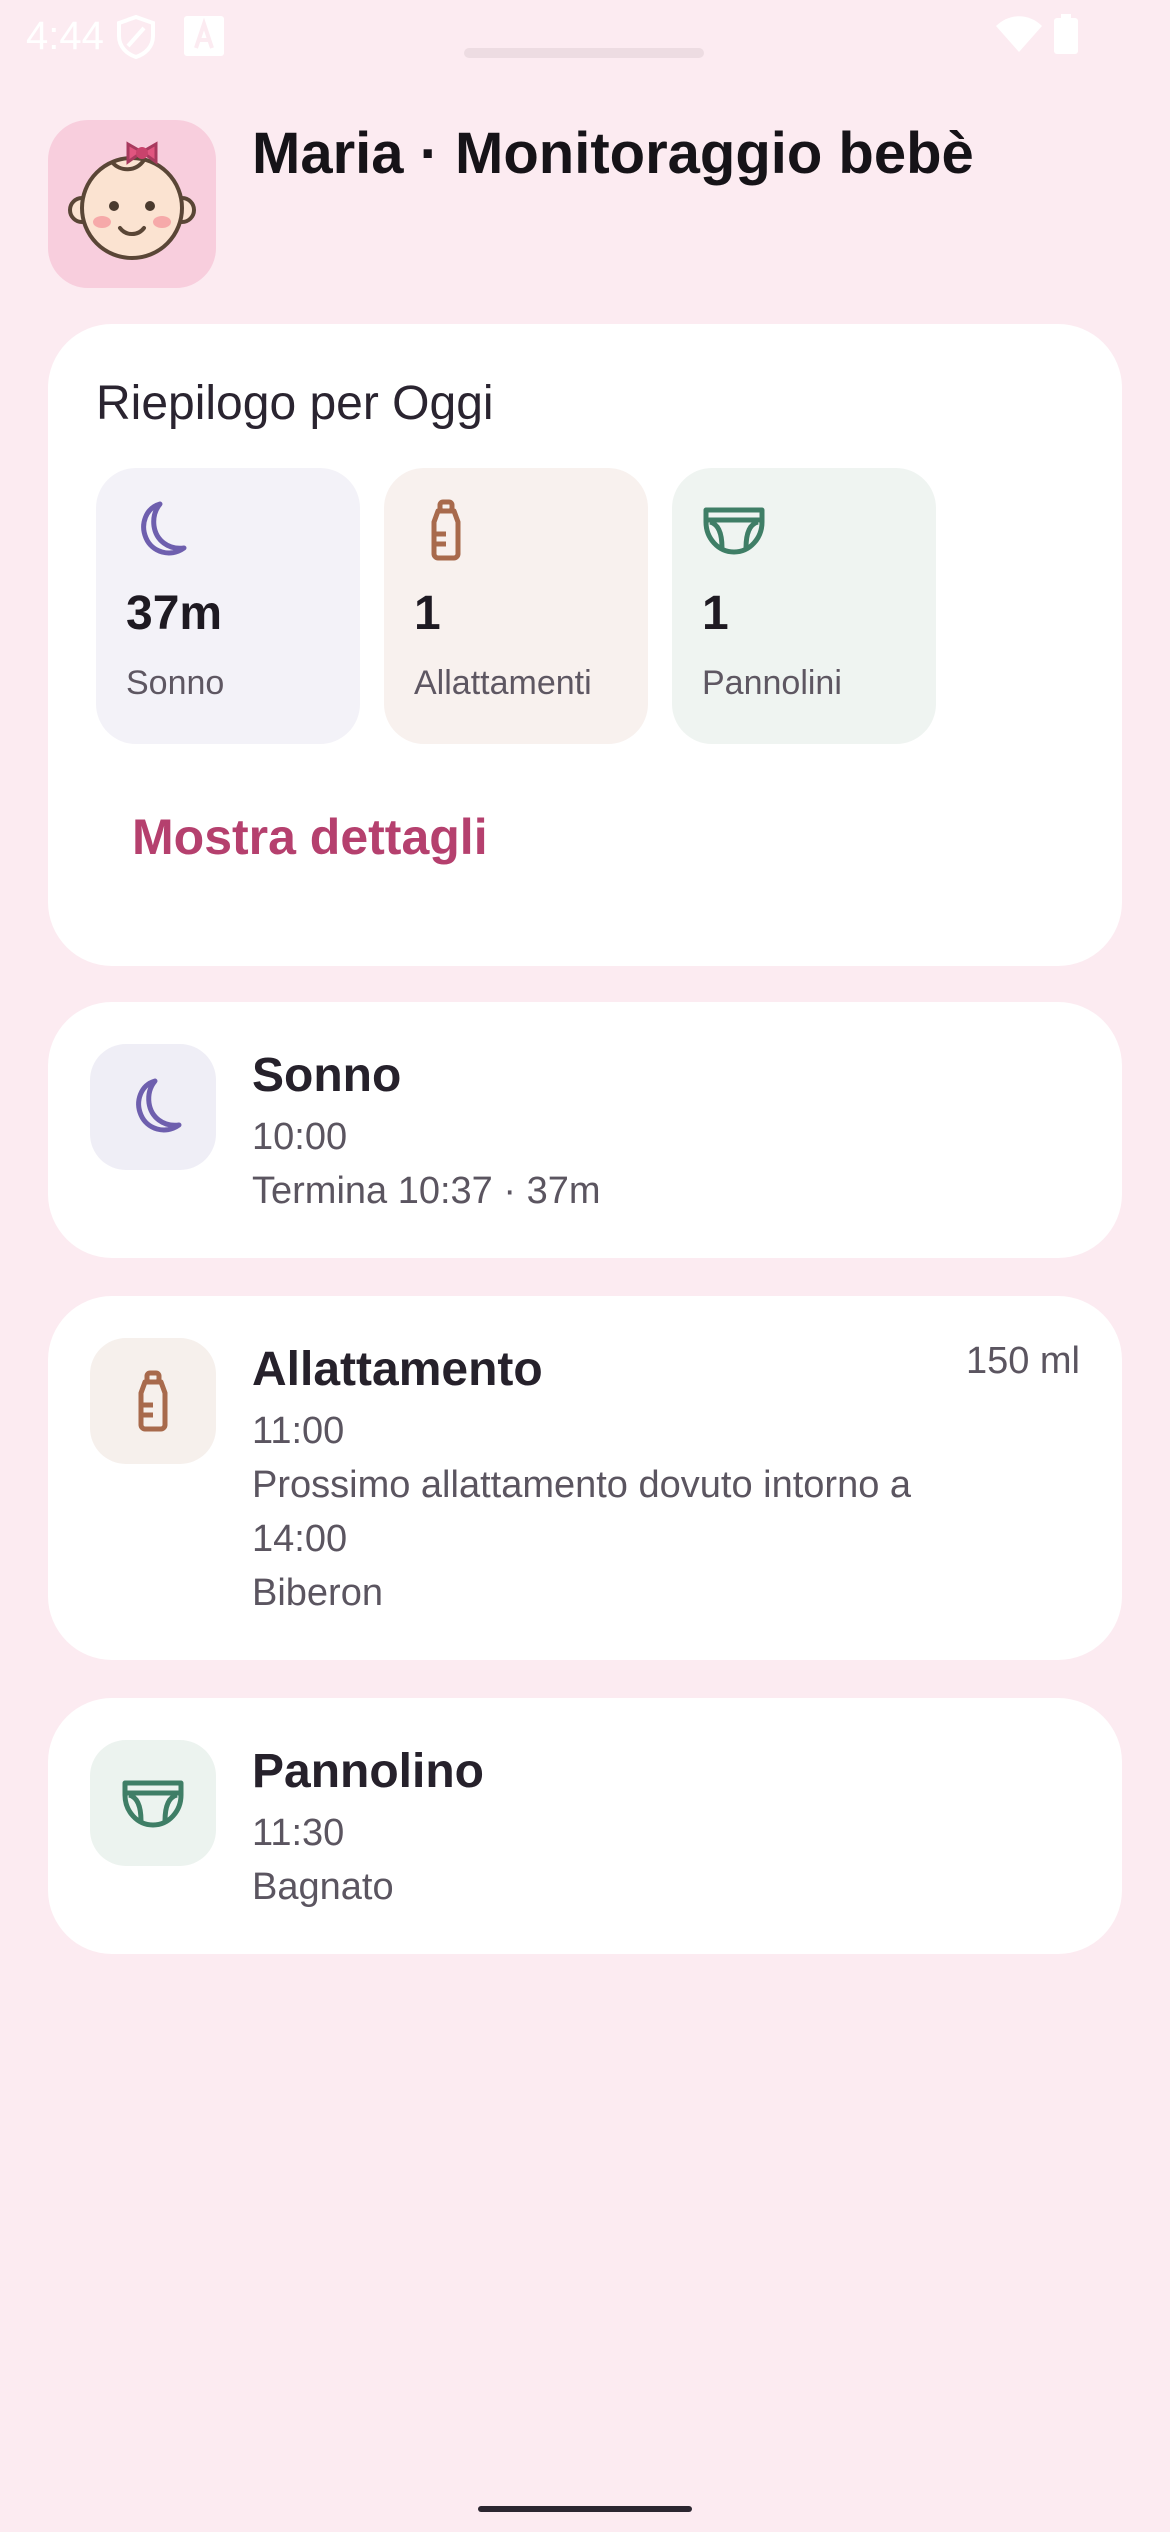 Image resolution: width=1170 pixels, height=2532 pixels. I want to click on diaper-count-label: Pannolini, so click(772, 683).